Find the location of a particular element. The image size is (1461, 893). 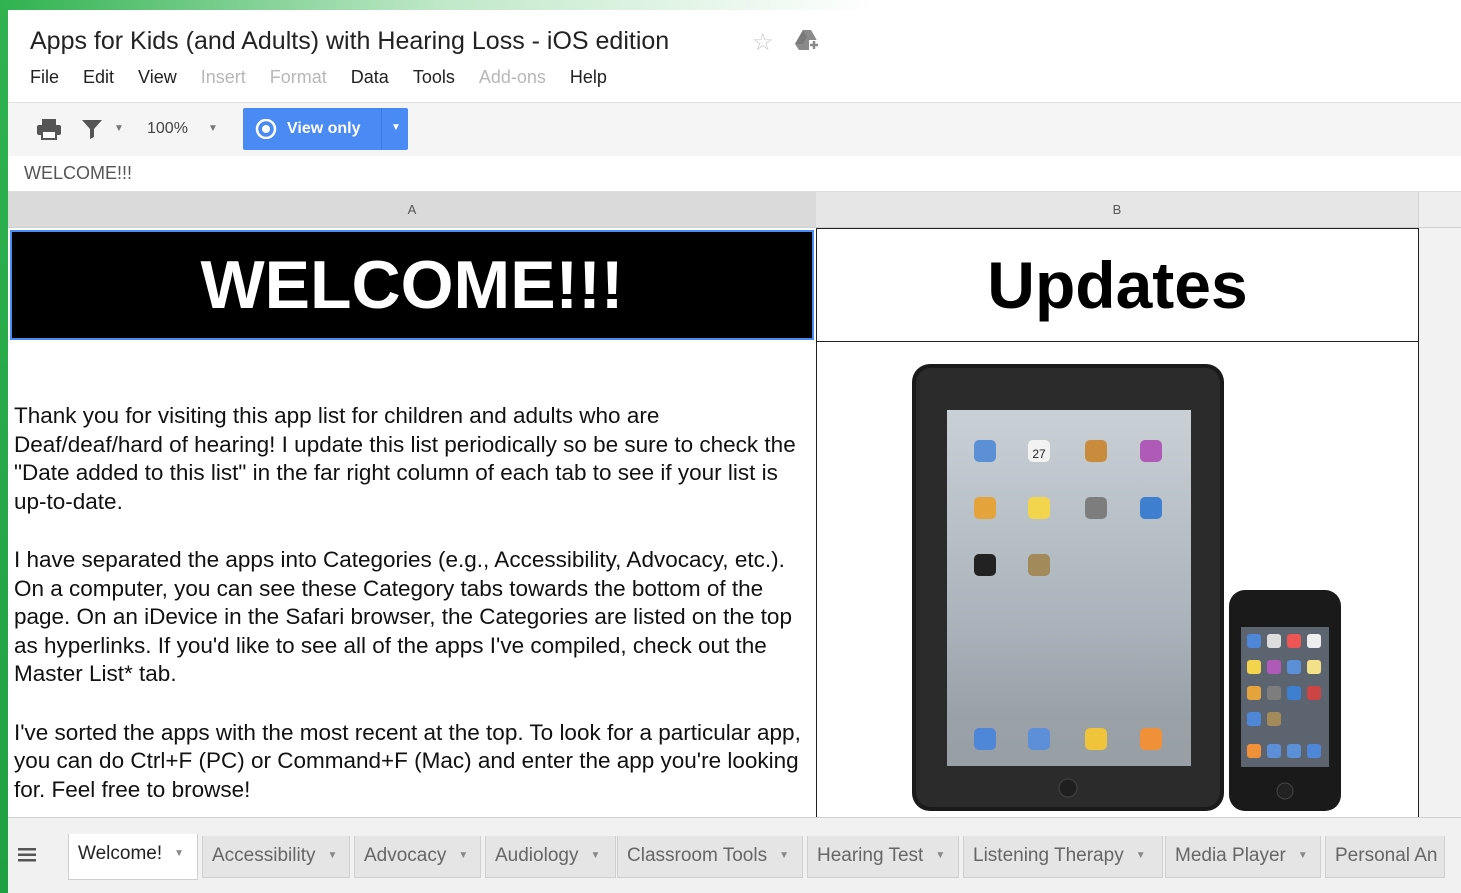

zoom-dropdown-caret: ▼ is located at coordinates (213, 128).